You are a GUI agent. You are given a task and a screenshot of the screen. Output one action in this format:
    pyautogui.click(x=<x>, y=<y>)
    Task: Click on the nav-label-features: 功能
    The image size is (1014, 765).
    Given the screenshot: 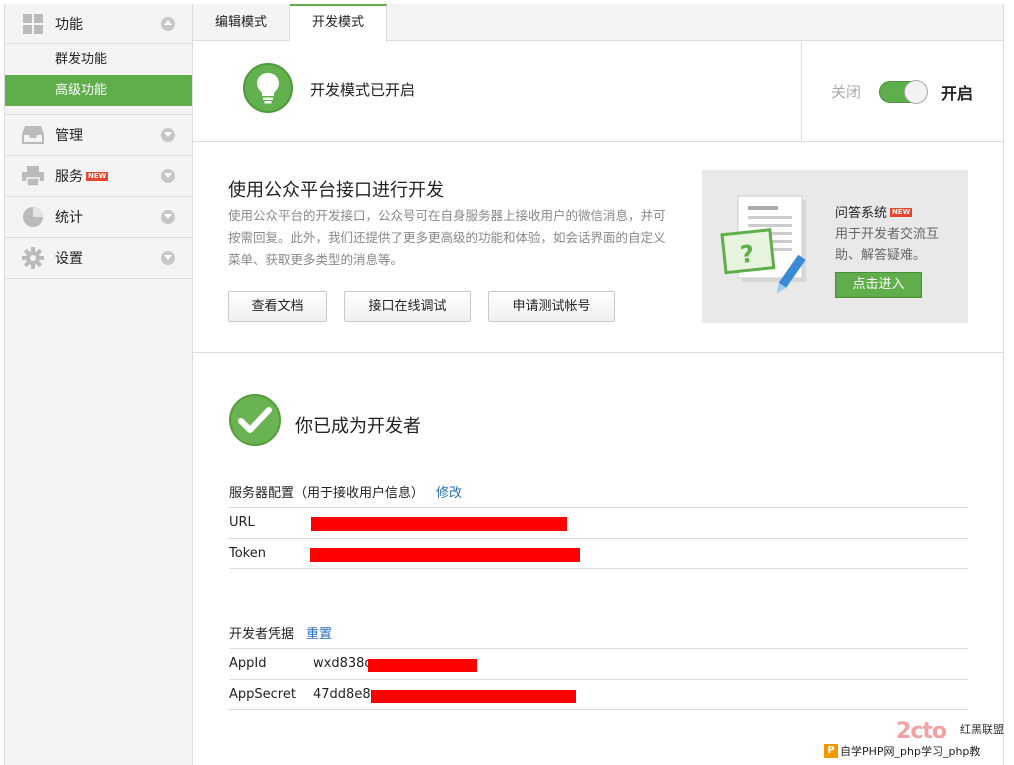 What is the action you would take?
    pyautogui.click(x=69, y=24)
    